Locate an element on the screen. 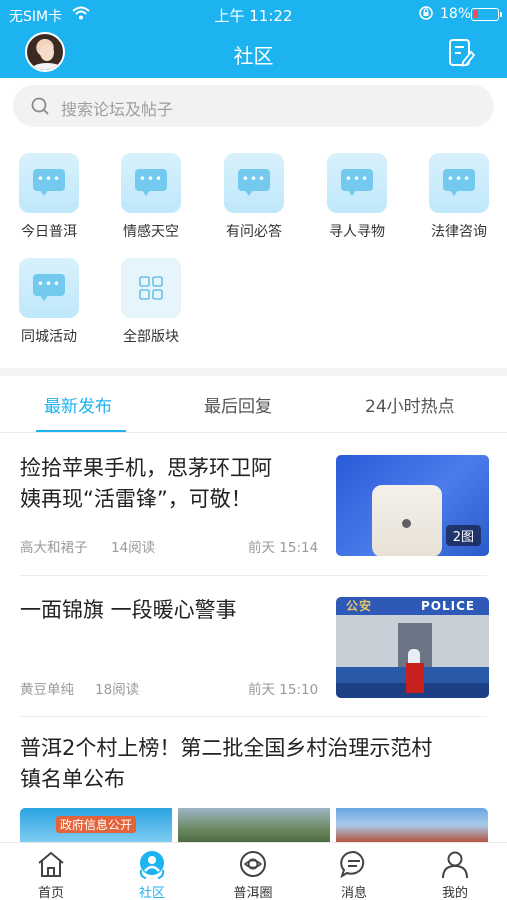  category-tongcheng-huodong: ••• 同城活动 is located at coordinates (49, 302).